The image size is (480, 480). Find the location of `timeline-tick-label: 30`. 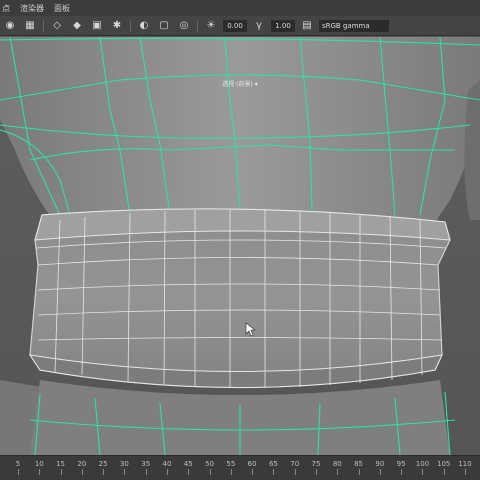

timeline-tick-label: 30 is located at coordinates (124, 464).